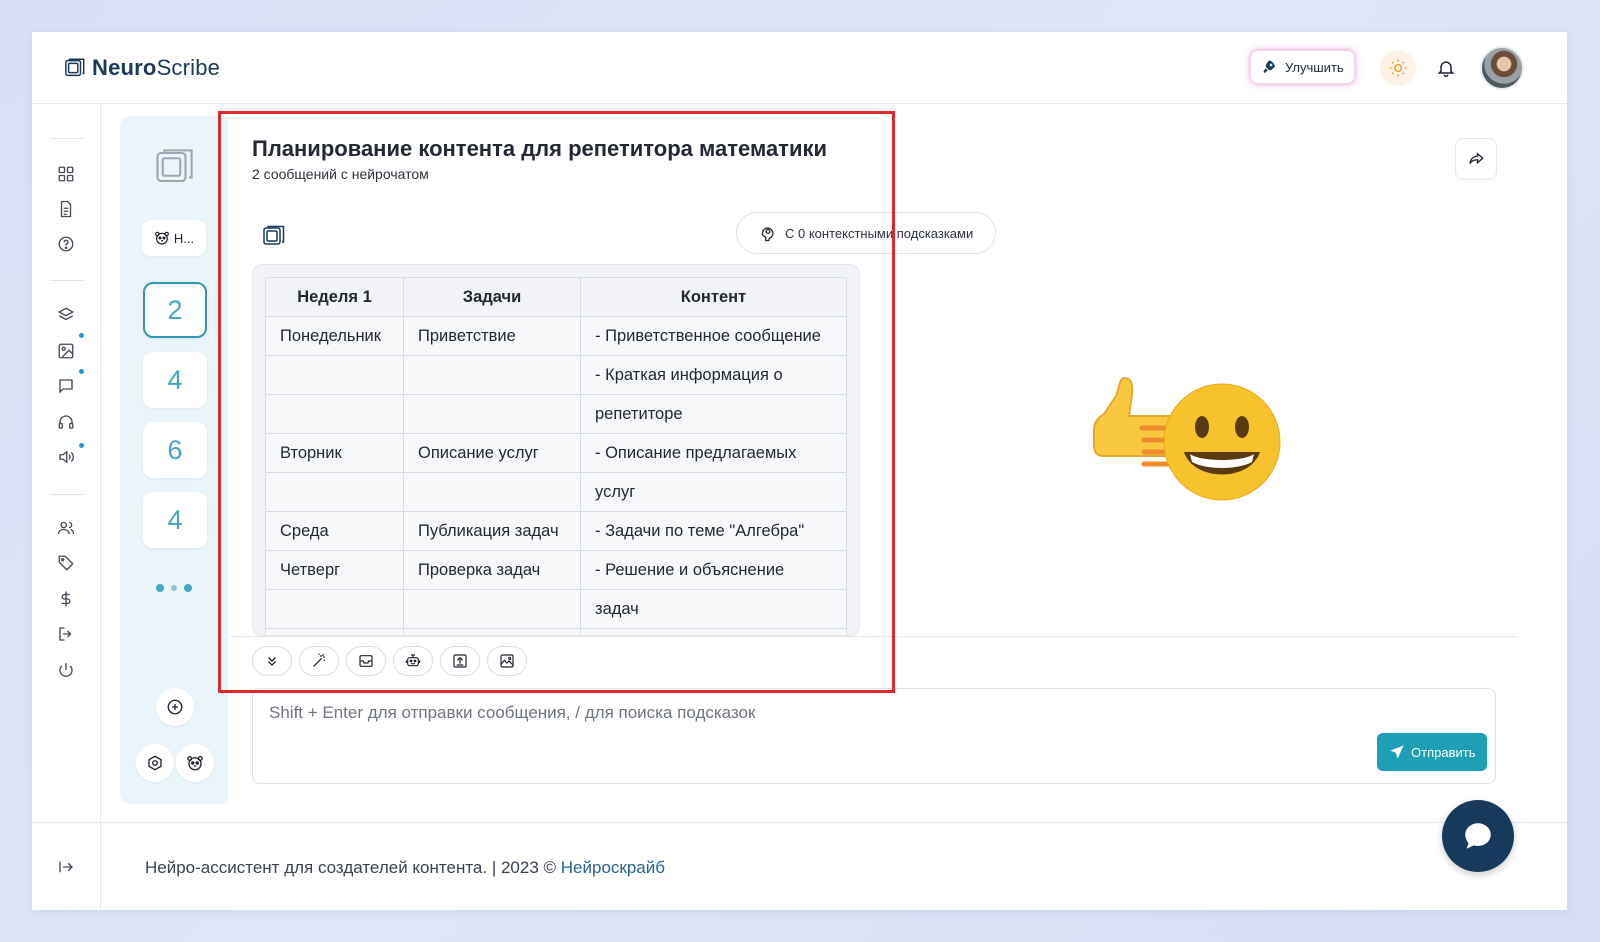 This screenshot has height=942, width=1600. I want to click on chevrons-down-icon, so click(272, 661).